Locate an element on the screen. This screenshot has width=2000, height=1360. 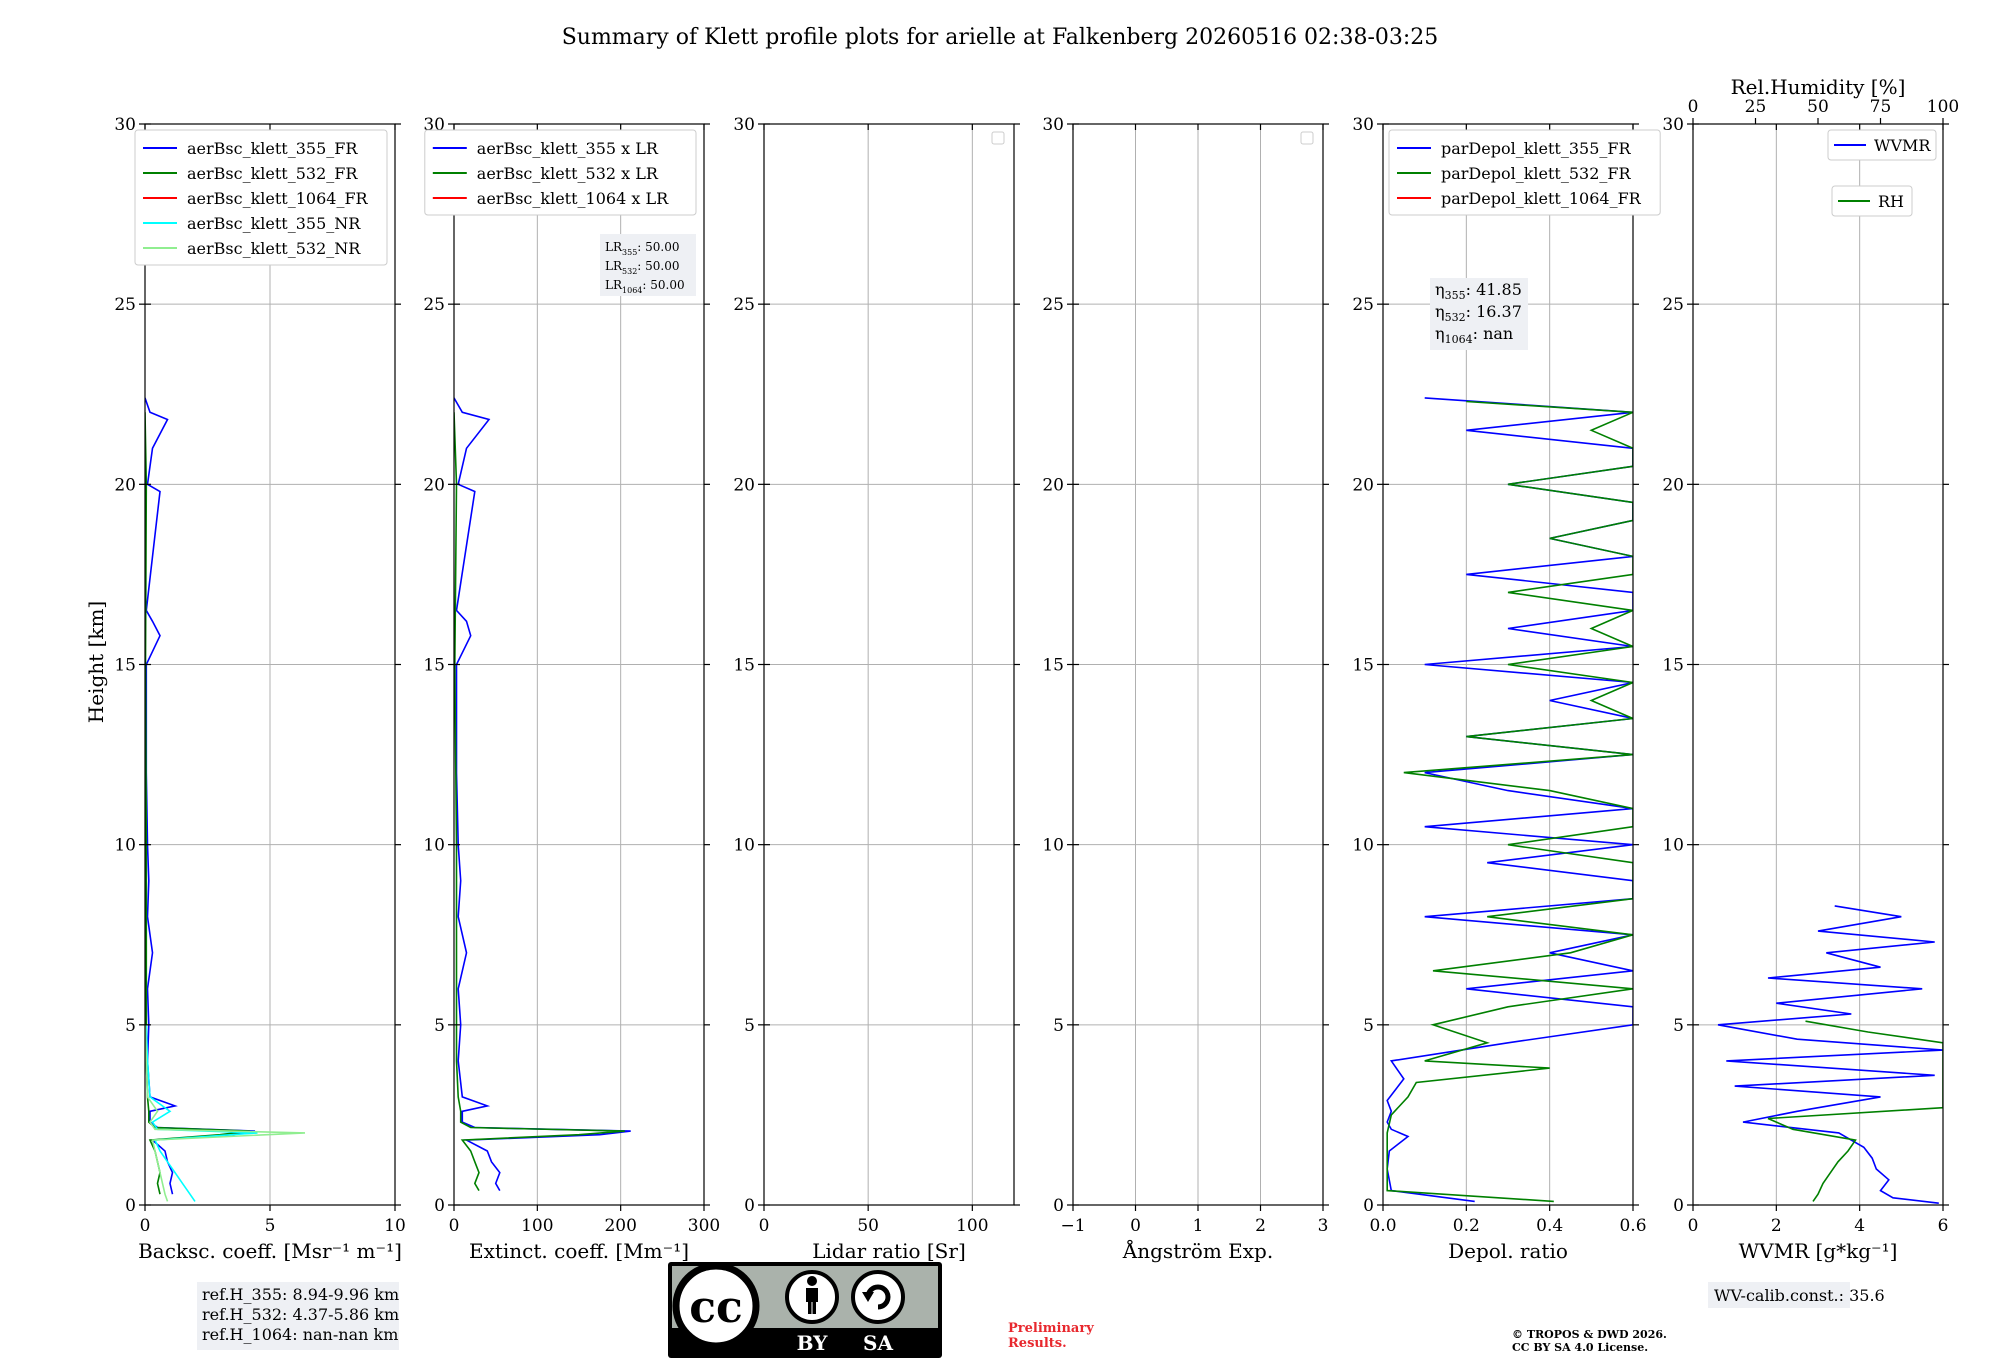
series-line-aerBsc_klett_355_NR is located at coordinates (201, 1113).